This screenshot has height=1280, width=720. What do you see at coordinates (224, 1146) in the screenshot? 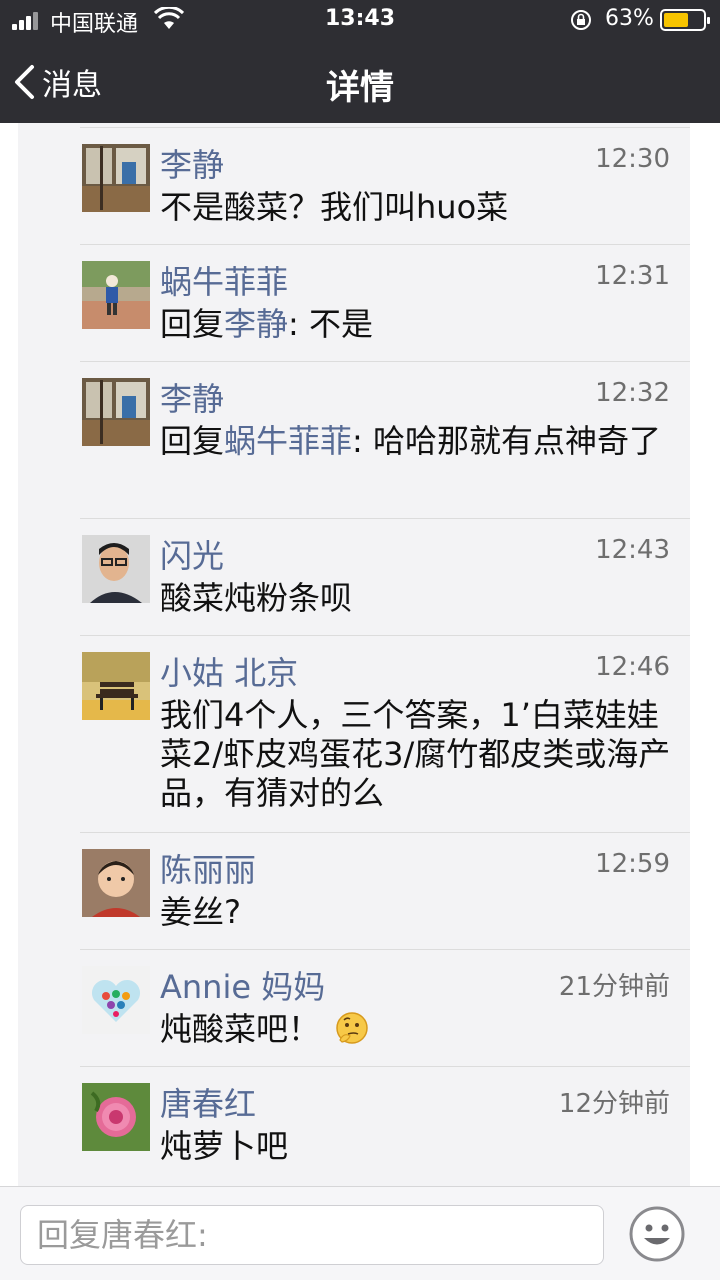
I see `comment-text: 炖萝卜吧` at bounding box center [224, 1146].